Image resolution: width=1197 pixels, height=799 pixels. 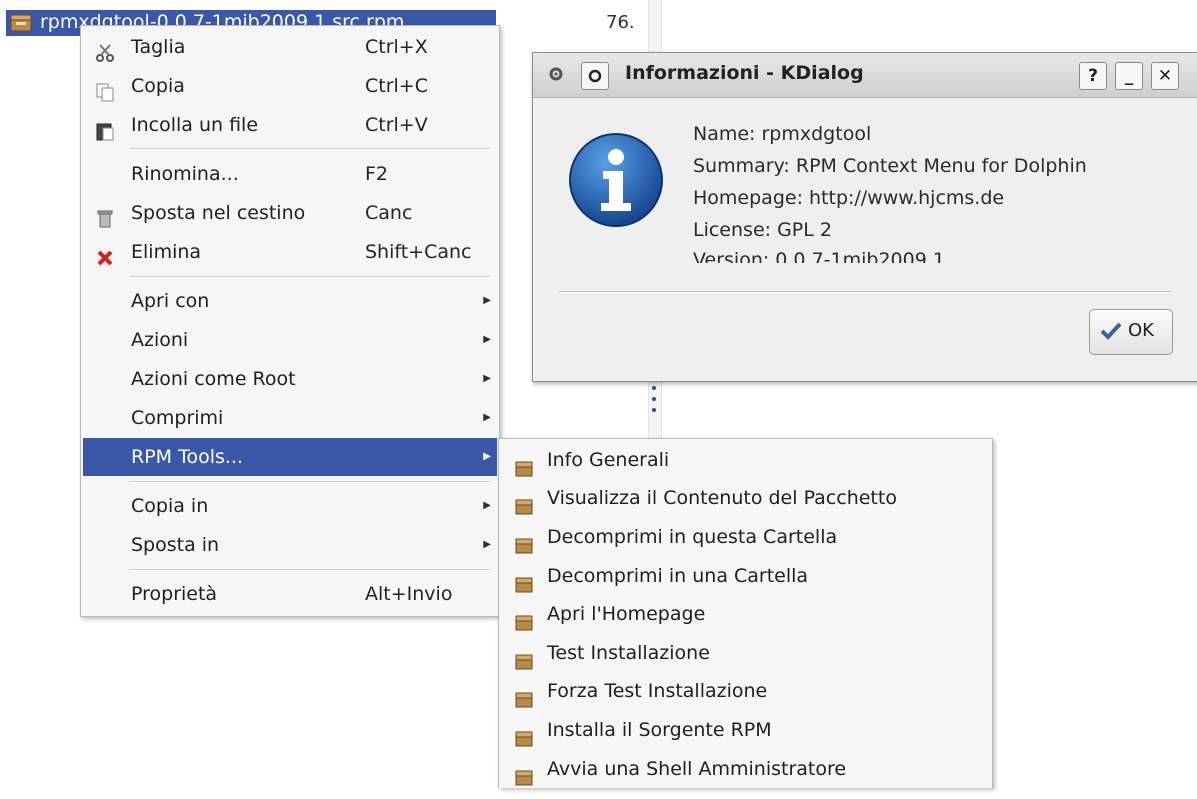 What do you see at coordinates (692, 537) in the screenshot?
I see `menu-item-label: Decomprimi in questa Cartella` at bounding box center [692, 537].